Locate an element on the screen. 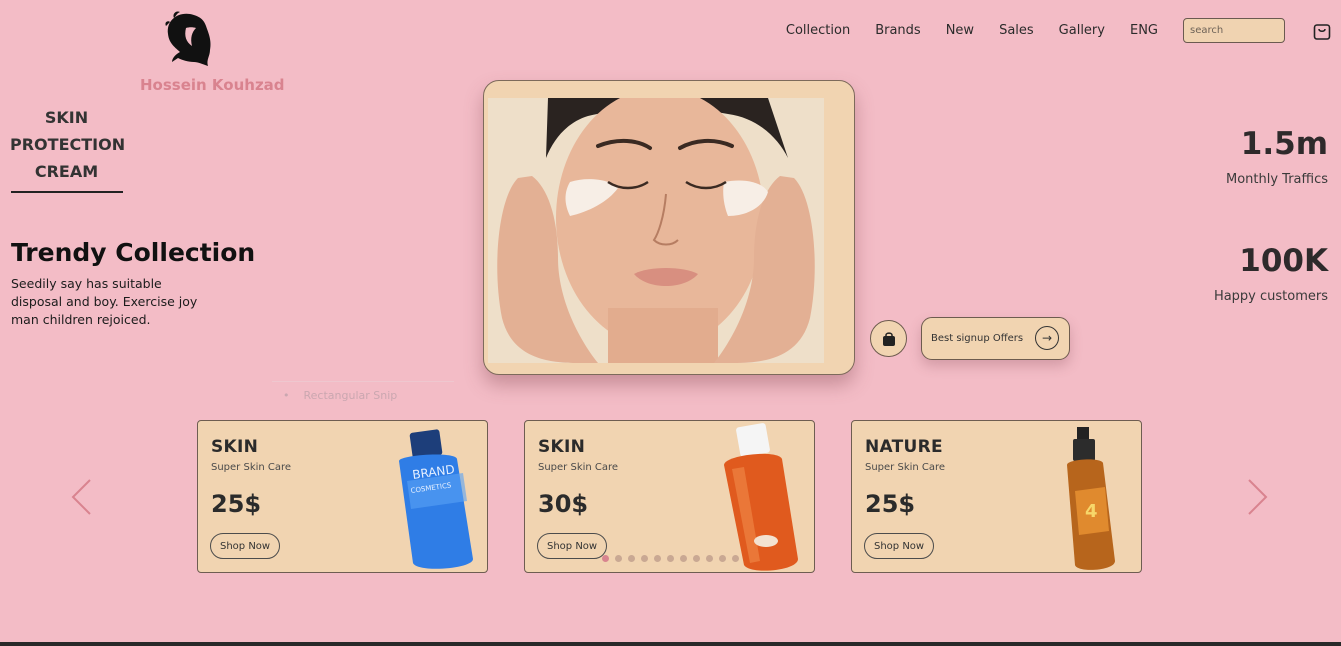  nav-brands: Brands is located at coordinates (898, 30).